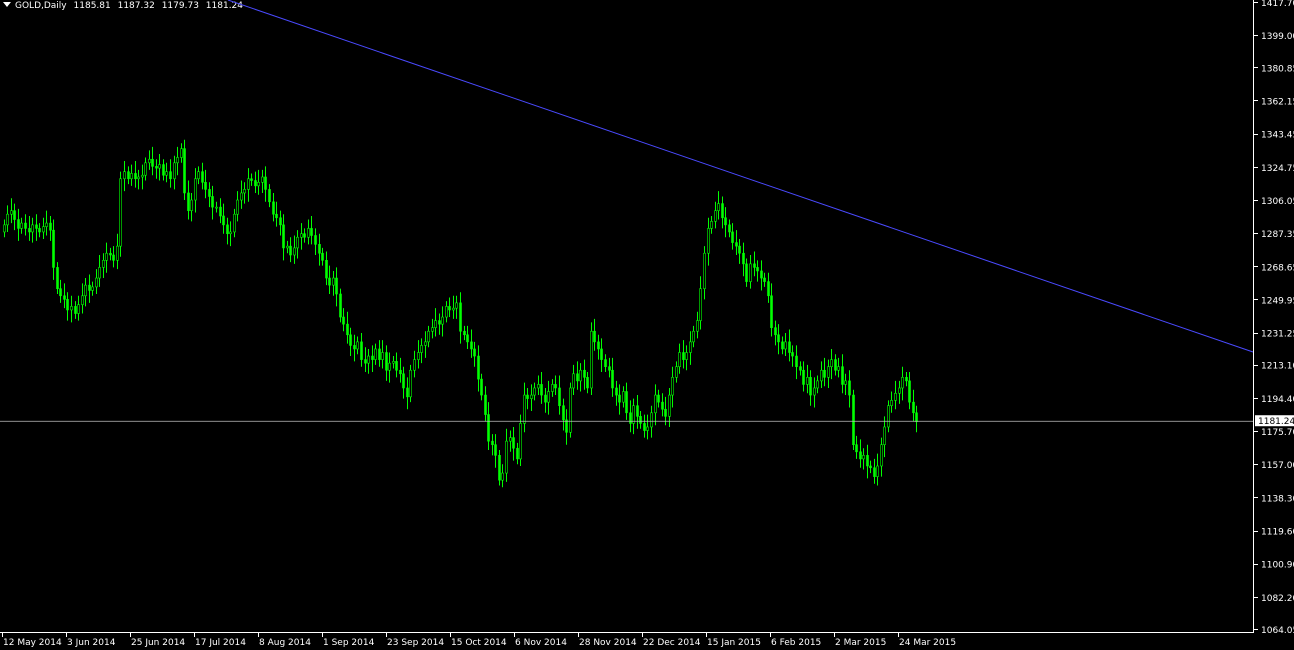 This screenshot has height=650, width=1294. Describe the element at coordinates (1277, 400) in the screenshot. I see `y-tick-label: 1194.40` at that location.